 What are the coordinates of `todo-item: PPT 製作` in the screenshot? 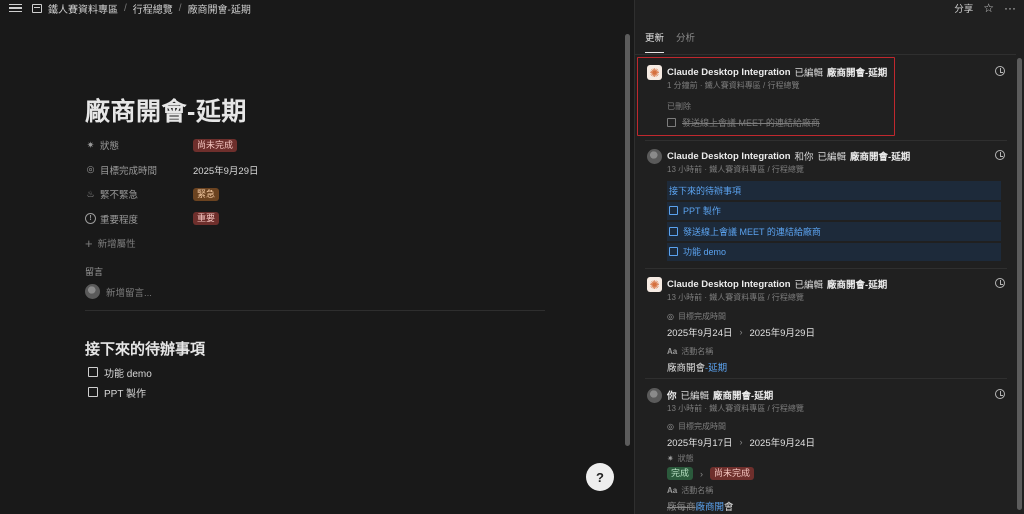 It's located at (120, 392).